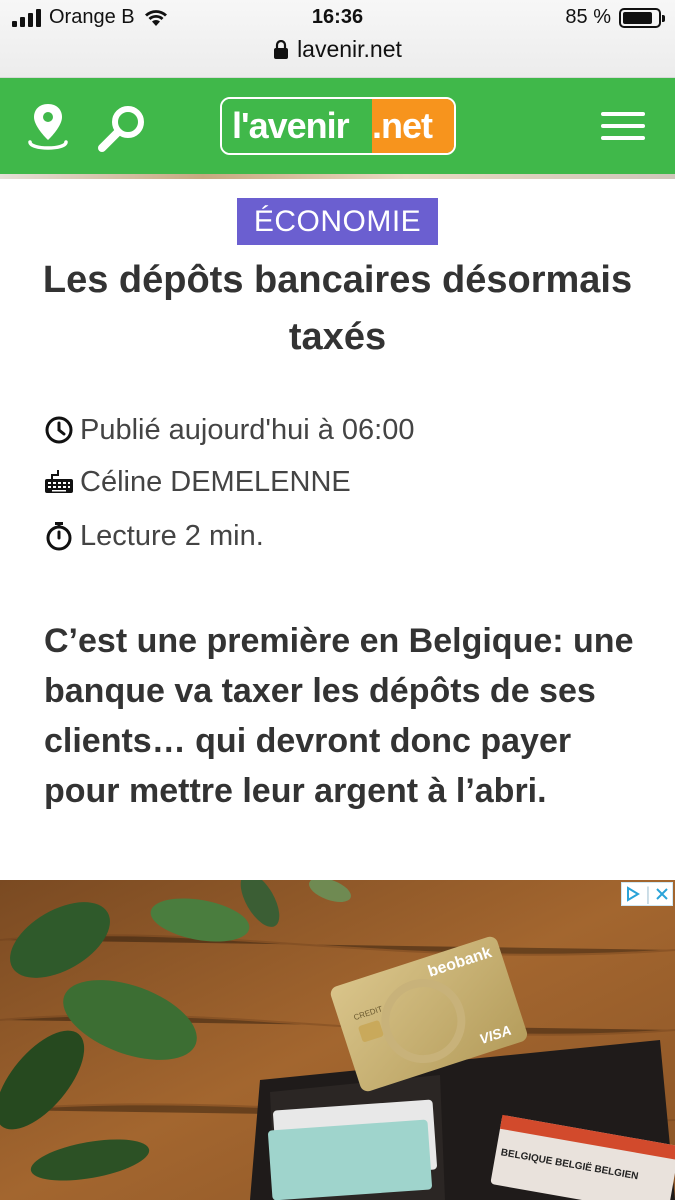 The height and width of the screenshot is (1200, 675). What do you see at coordinates (637, 17) in the screenshot?
I see `battery-level` at bounding box center [637, 17].